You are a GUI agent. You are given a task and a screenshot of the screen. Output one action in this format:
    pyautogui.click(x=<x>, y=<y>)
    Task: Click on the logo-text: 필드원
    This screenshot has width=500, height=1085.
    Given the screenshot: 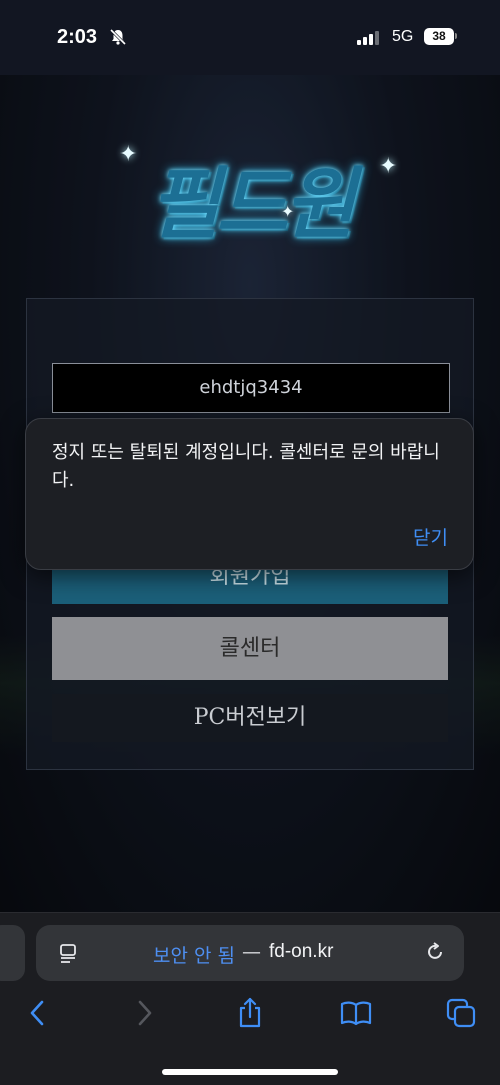 What is the action you would take?
    pyautogui.click(x=251, y=205)
    